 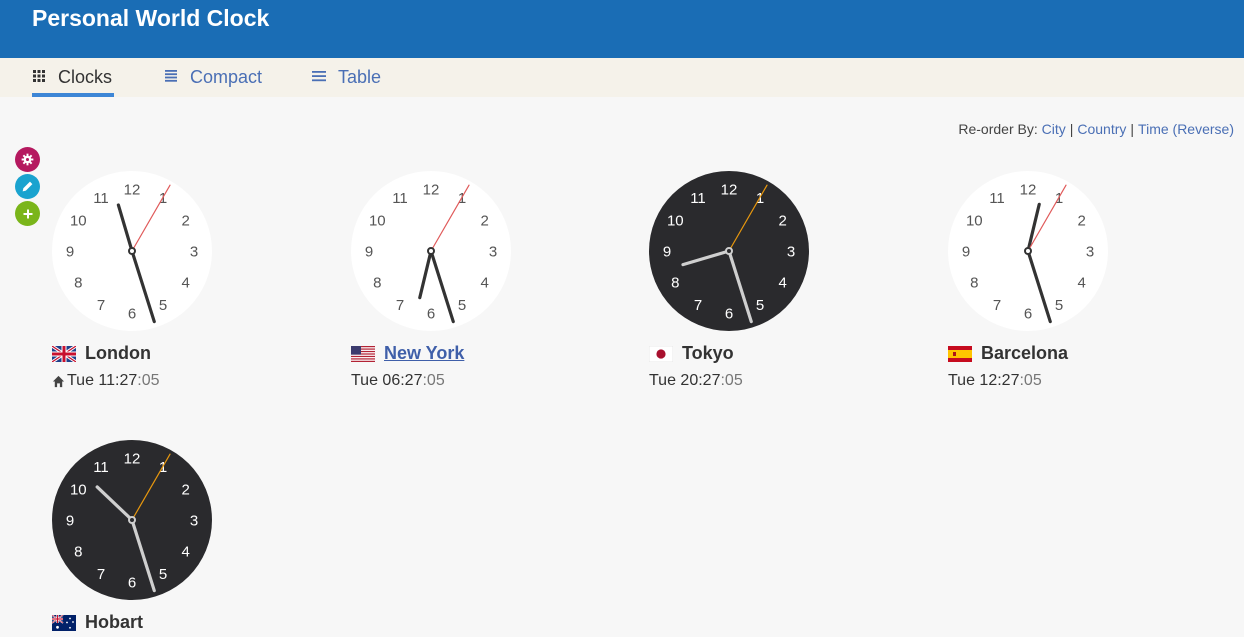 What do you see at coordinates (1101, 129) in the screenshot?
I see `reorder-country-link: Country` at bounding box center [1101, 129].